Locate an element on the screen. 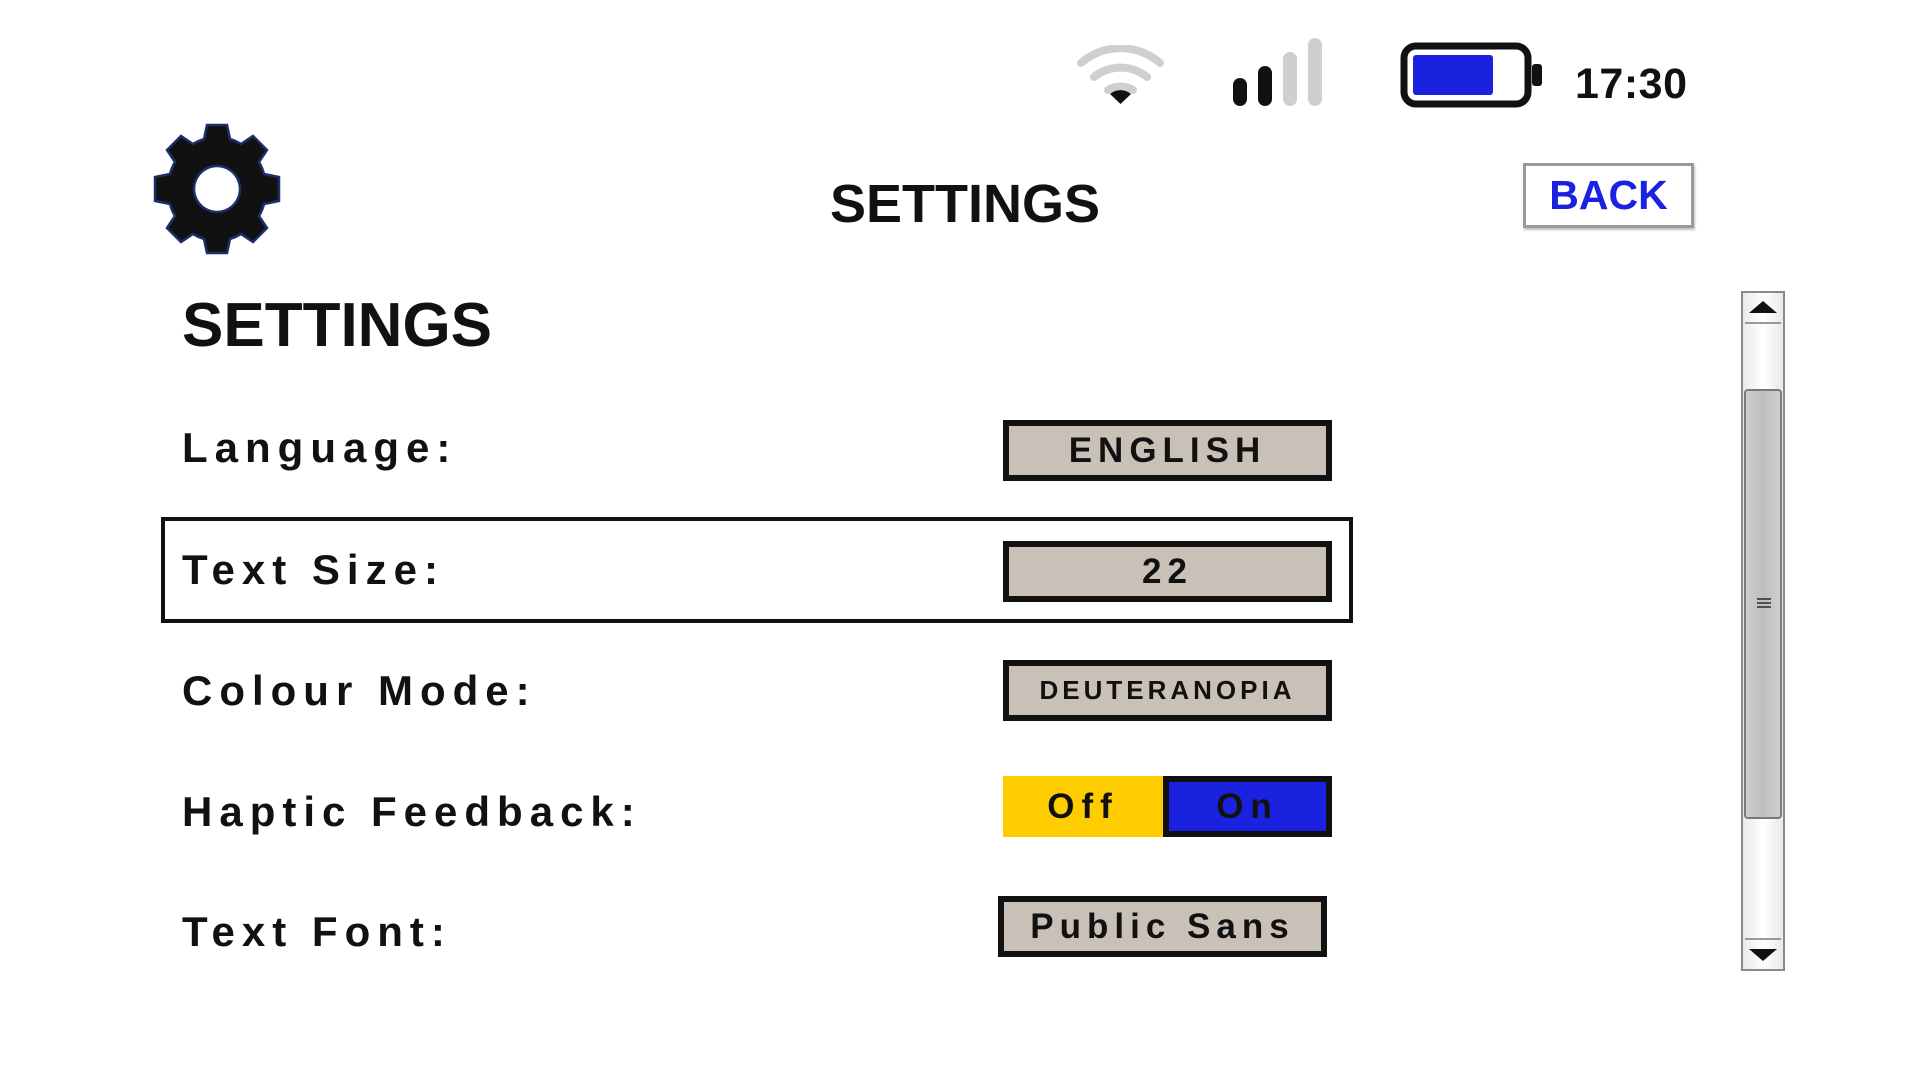 The width and height of the screenshot is (1920, 1080). cellular-signal-icon is located at coordinates (1277, 72).